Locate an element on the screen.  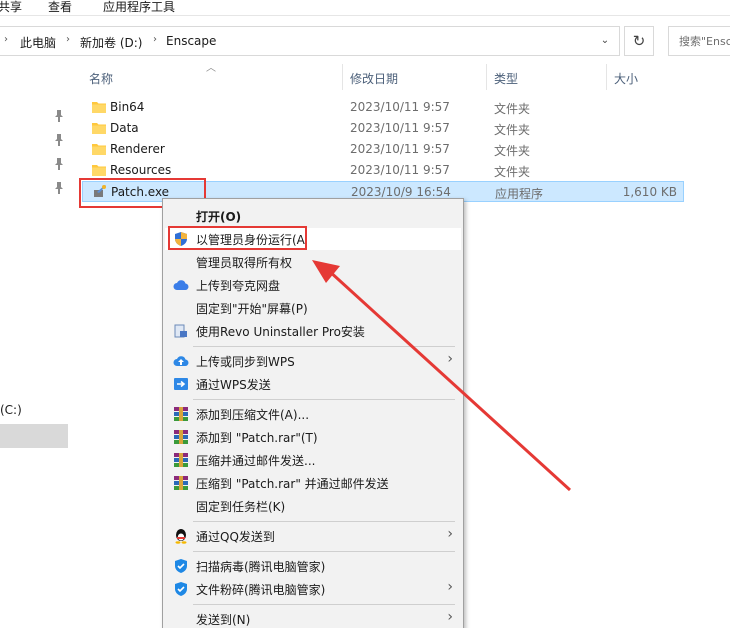
search-box is located at coordinates (699, 41).